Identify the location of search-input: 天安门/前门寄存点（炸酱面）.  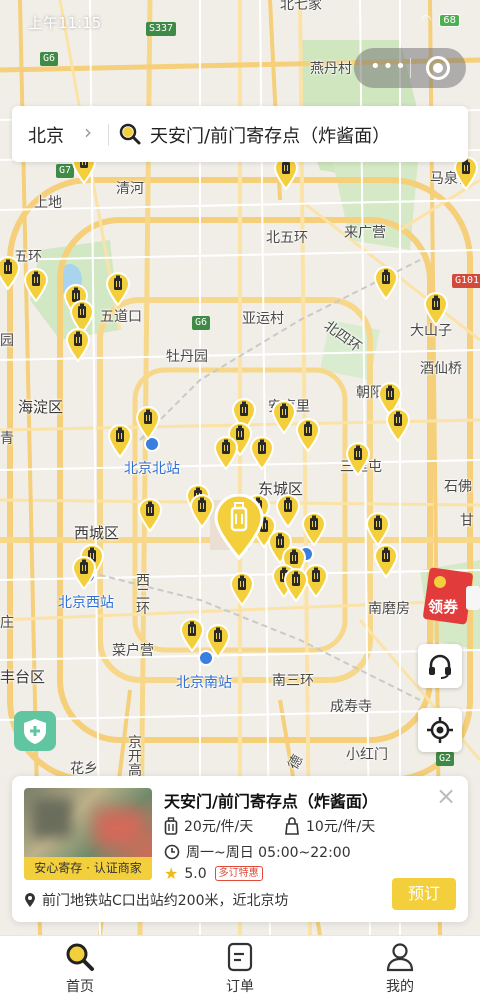
(270, 135).